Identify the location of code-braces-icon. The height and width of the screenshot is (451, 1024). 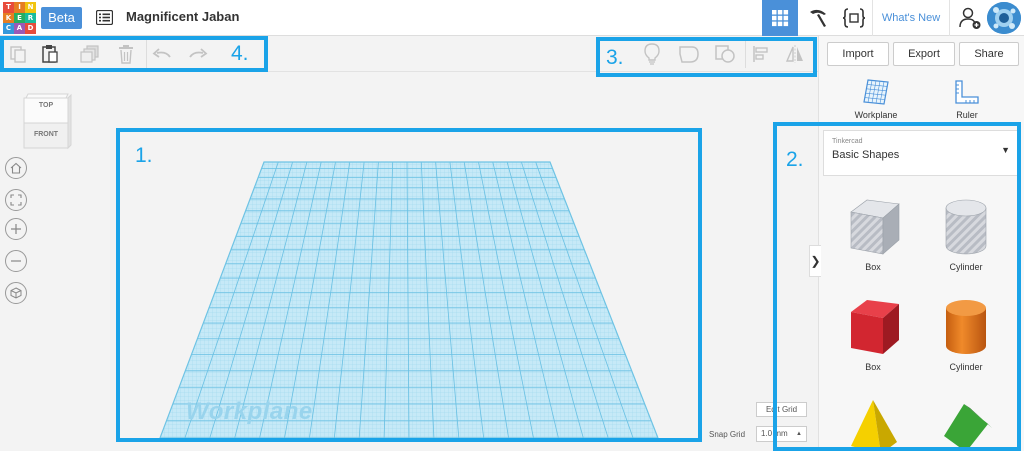
(854, 18).